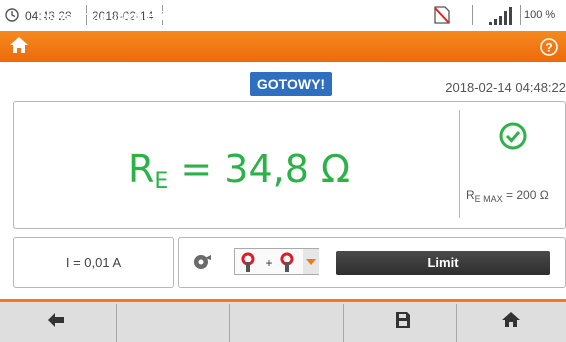 The width and height of the screenshot is (566, 342). I want to click on check-circle-icon, so click(513, 136).